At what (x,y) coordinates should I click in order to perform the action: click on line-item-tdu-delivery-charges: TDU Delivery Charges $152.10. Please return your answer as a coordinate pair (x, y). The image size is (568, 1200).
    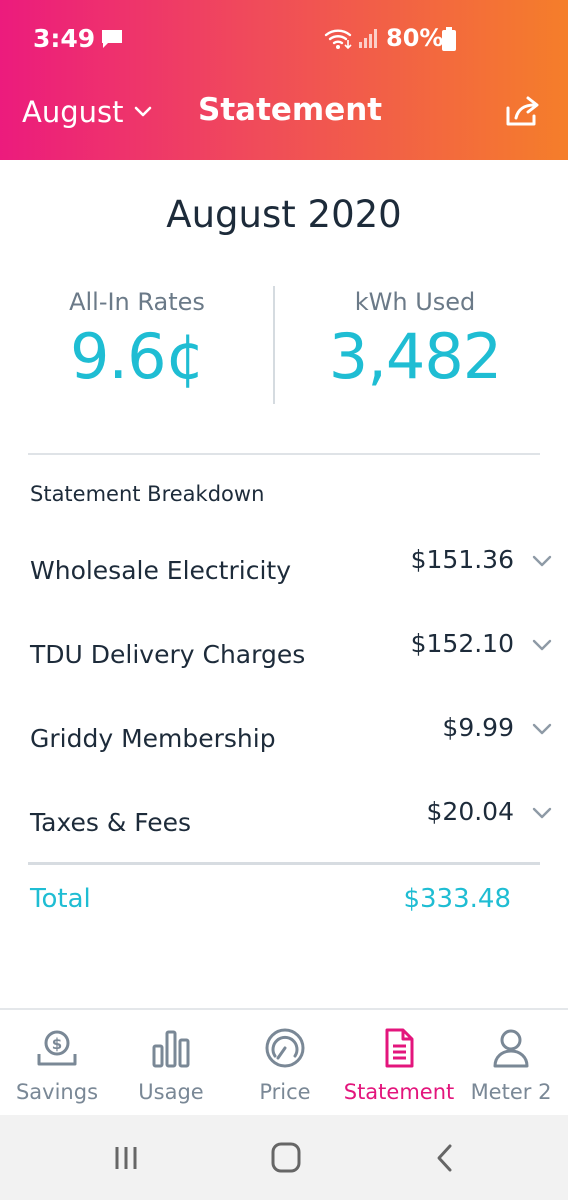
    Looking at the image, I should click on (284, 654).